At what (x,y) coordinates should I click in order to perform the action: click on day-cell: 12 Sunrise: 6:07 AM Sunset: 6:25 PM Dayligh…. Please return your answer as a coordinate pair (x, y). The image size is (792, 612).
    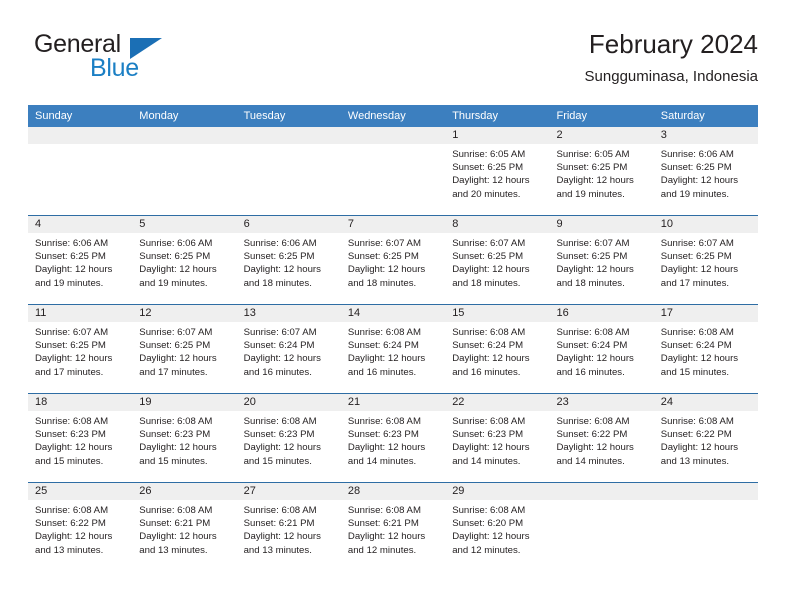
    Looking at the image, I should click on (184, 349).